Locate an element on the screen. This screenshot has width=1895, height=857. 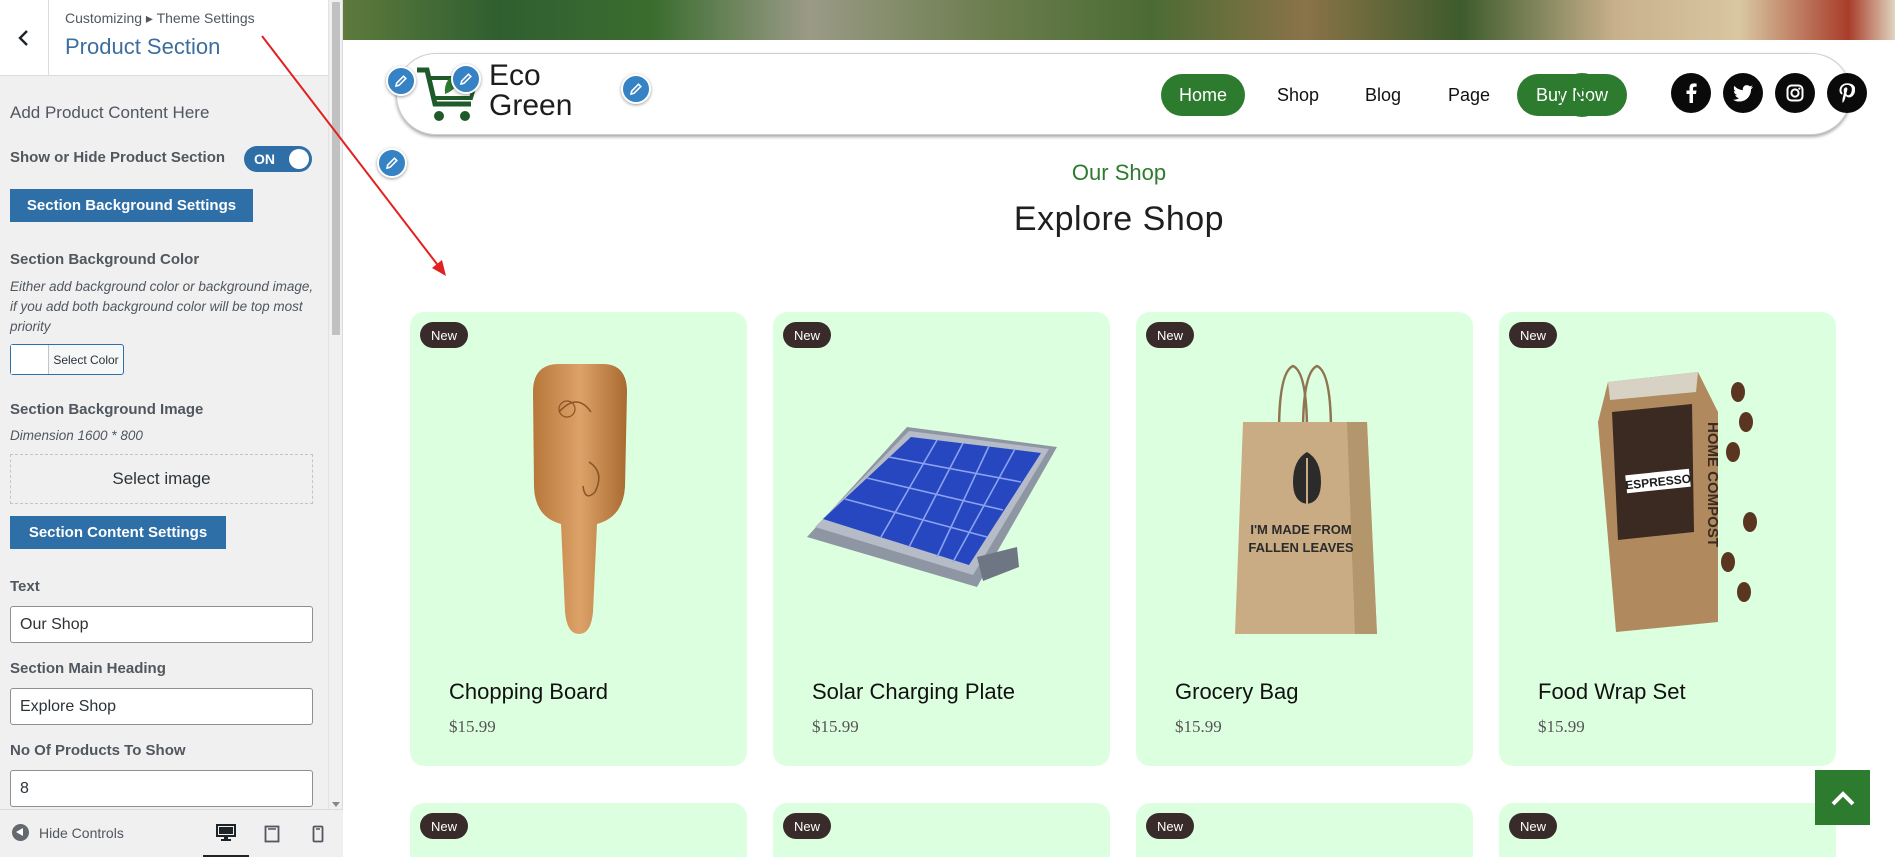
scroll-down-arrow is located at coordinates (336, 804).